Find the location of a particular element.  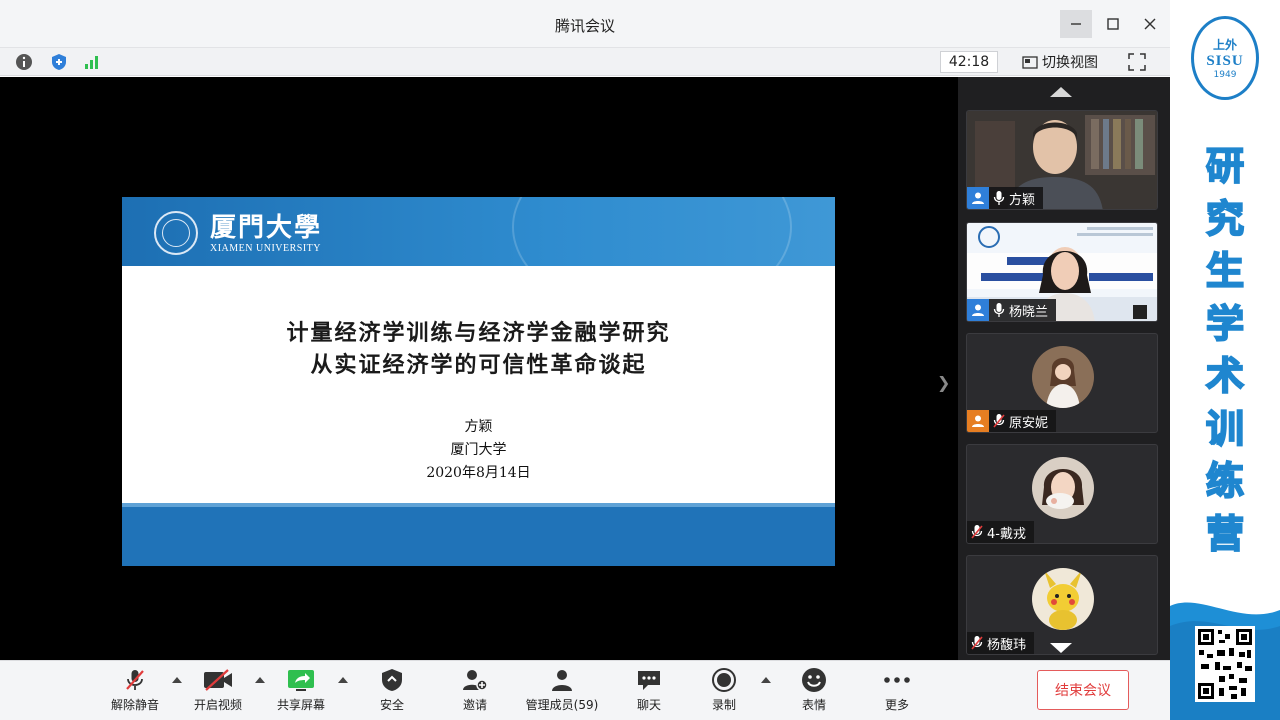

slide-footer-band is located at coordinates (478, 534).